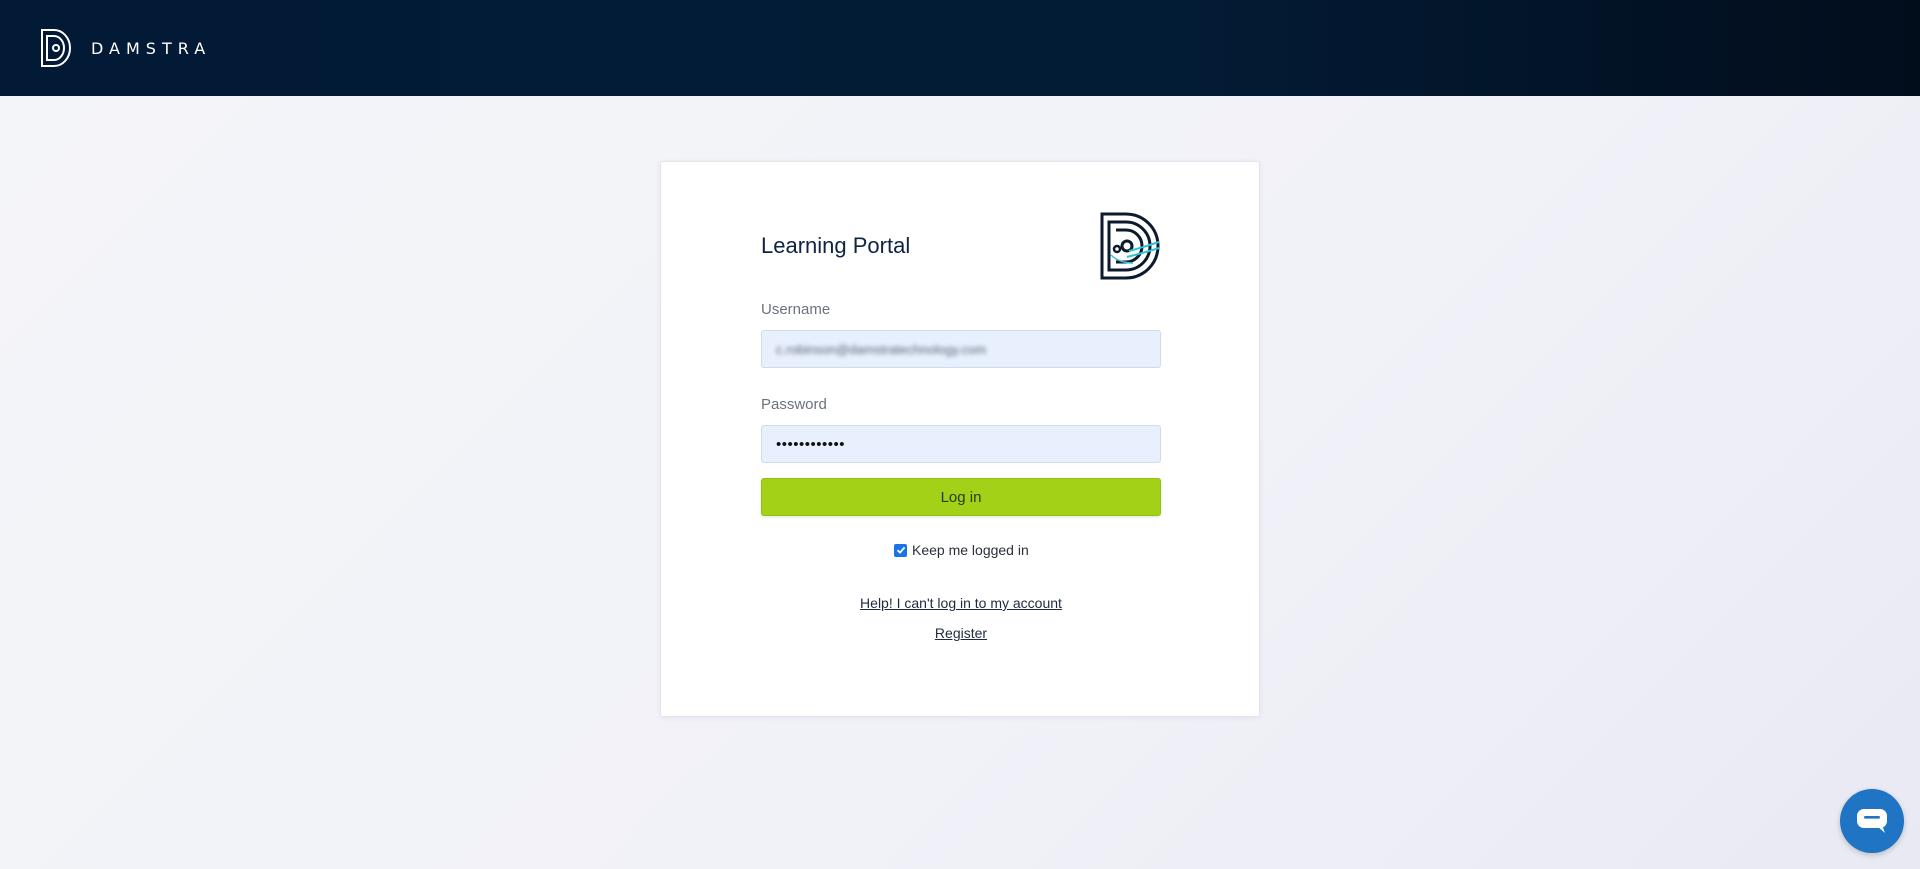 The width and height of the screenshot is (1920, 869). I want to click on brand-name: DAMSTRA, so click(151, 48).